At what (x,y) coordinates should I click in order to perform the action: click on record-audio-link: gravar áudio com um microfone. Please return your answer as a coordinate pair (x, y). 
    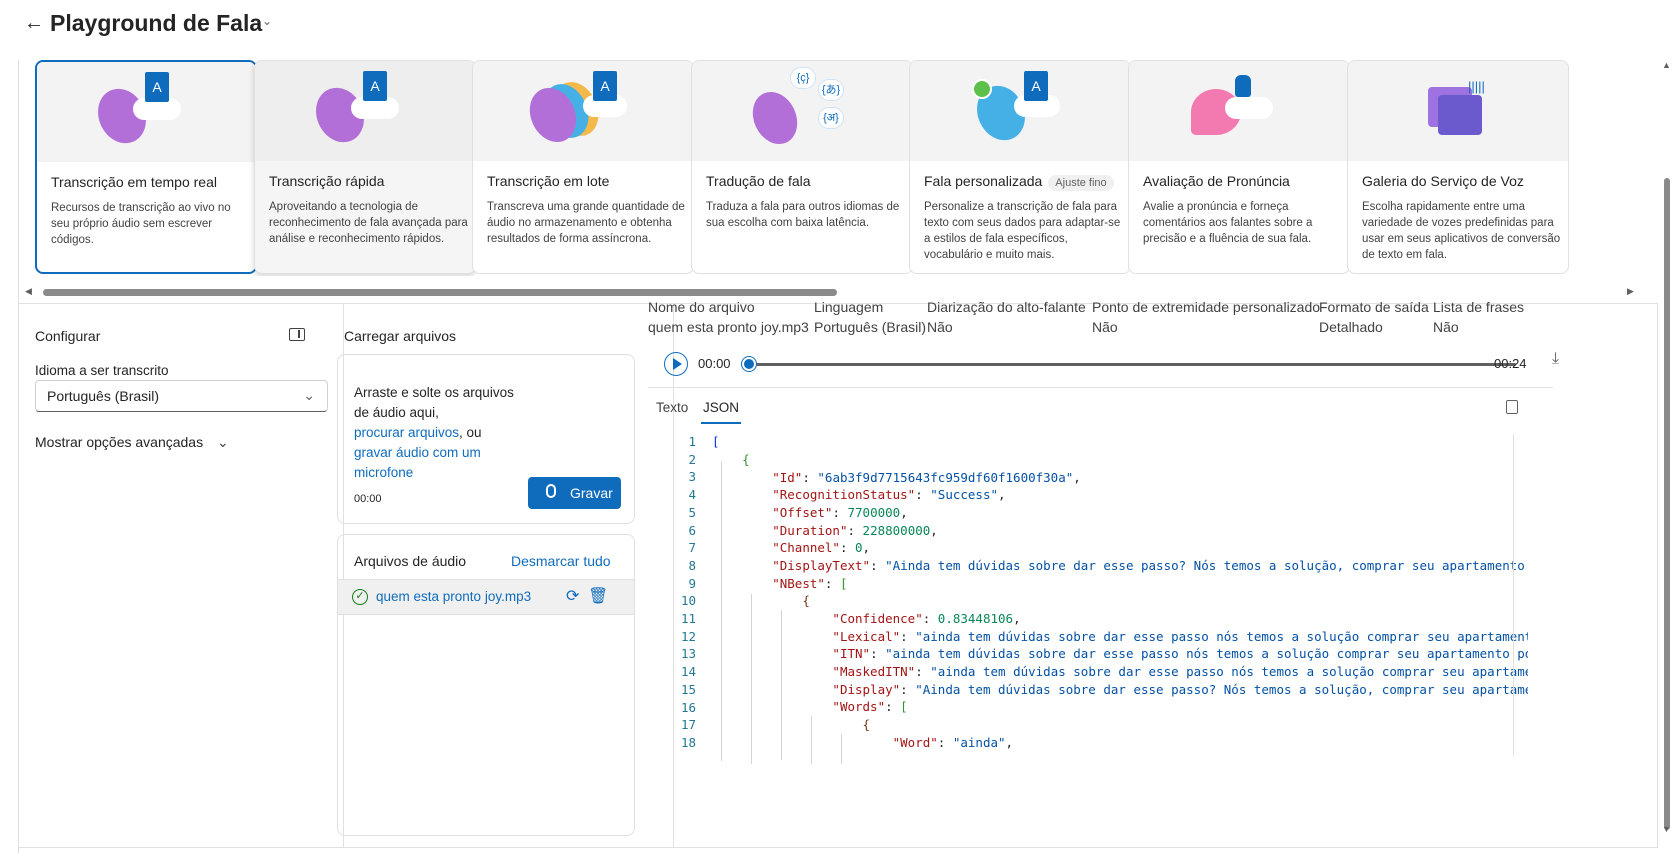
    Looking at the image, I should click on (417, 462).